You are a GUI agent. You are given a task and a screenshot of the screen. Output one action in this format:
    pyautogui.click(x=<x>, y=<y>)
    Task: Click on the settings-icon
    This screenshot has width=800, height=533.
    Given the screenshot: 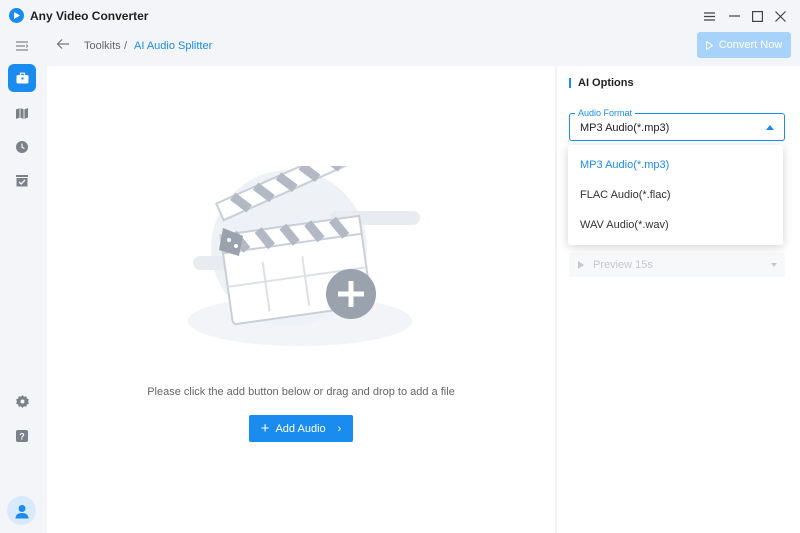 What is the action you would take?
    pyautogui.click(x=22, y=401)
    